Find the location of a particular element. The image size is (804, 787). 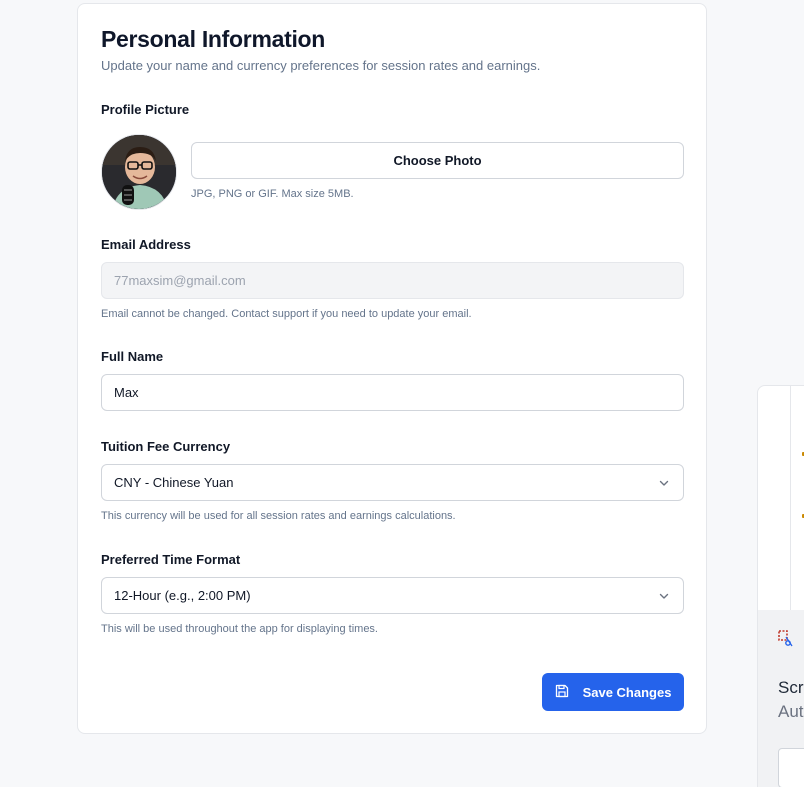

side-panel is located at coordinates (780, 500).